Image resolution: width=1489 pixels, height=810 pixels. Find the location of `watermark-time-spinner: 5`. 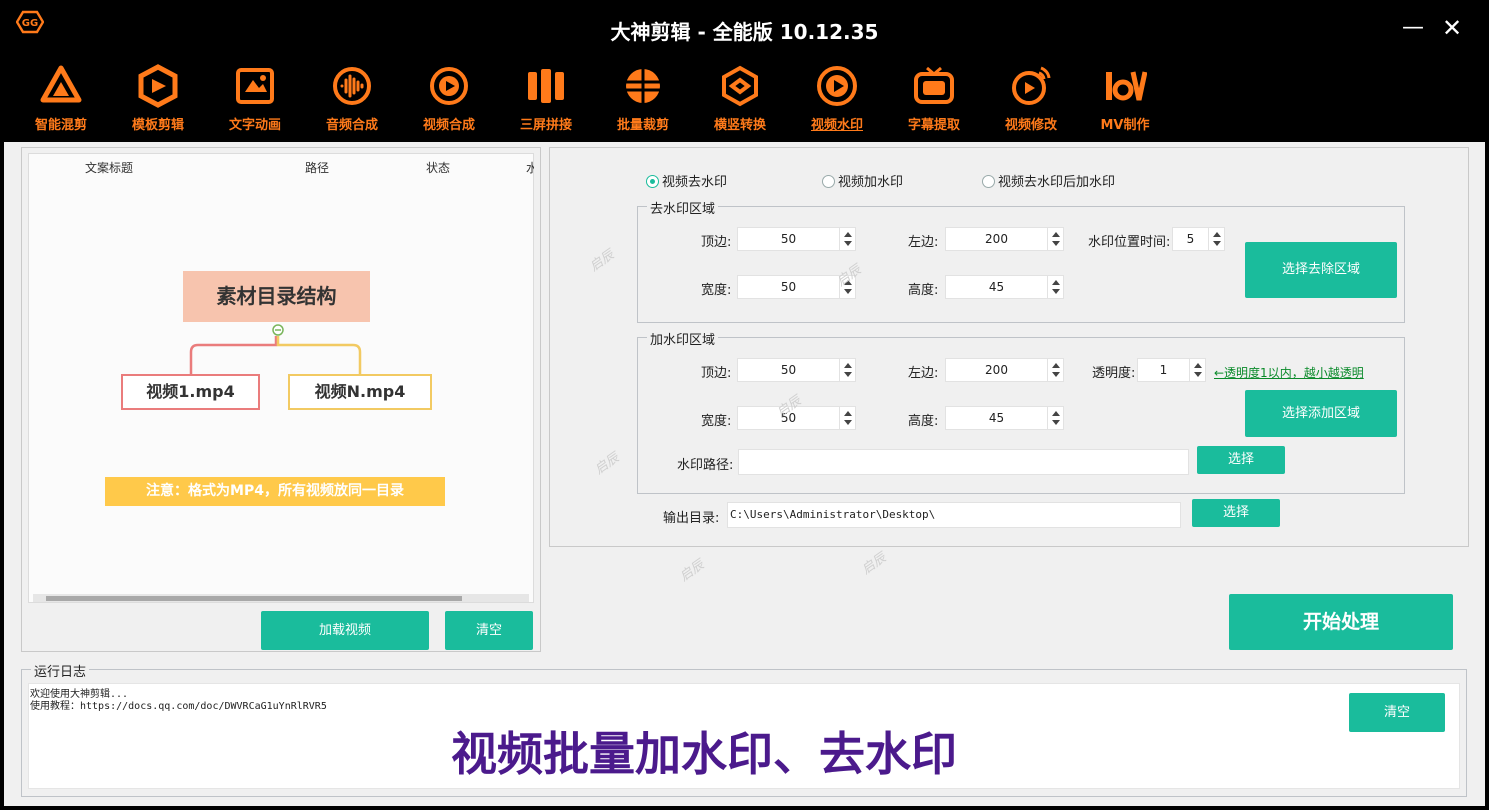

watermark-time-spinner: 5 is located at coordinates (1198, 239).